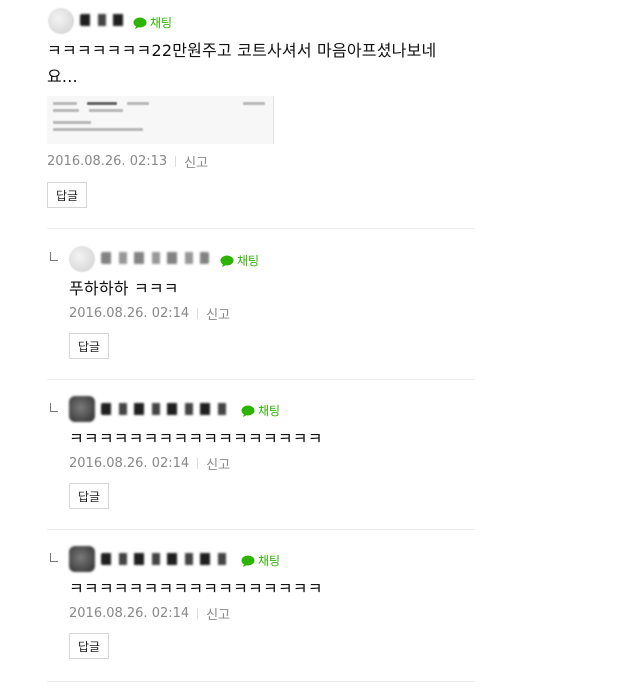  Describe the element at coordinates (160, 120) in the screenshot. I see `attached-image` at that location.